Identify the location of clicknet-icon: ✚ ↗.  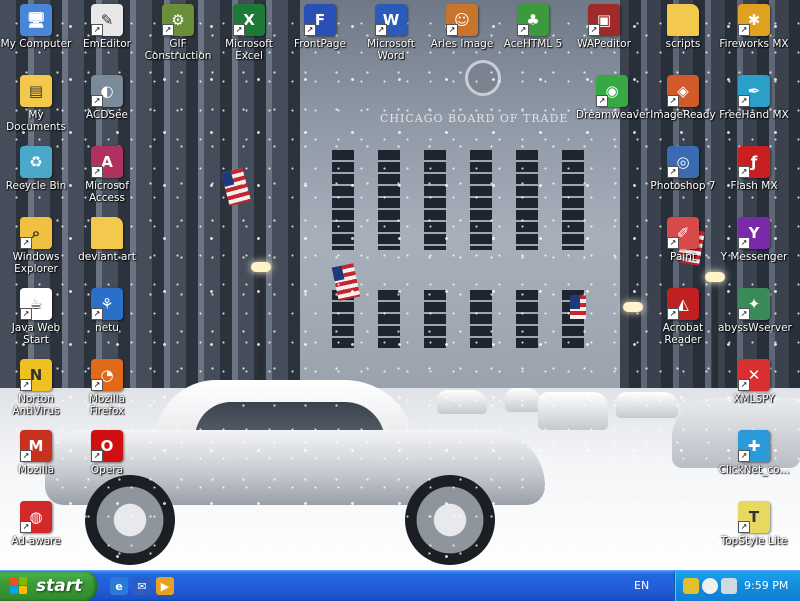
(754, 446).